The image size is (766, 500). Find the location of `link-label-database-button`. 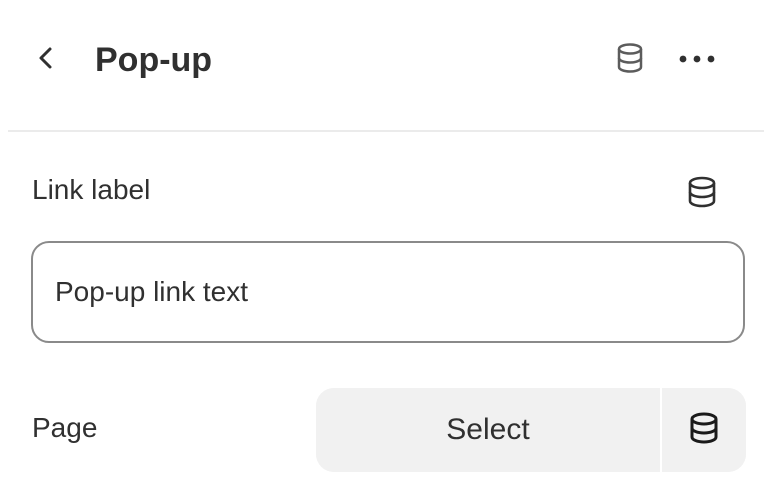

link-label-database-button is located at coordinates (702, 194).